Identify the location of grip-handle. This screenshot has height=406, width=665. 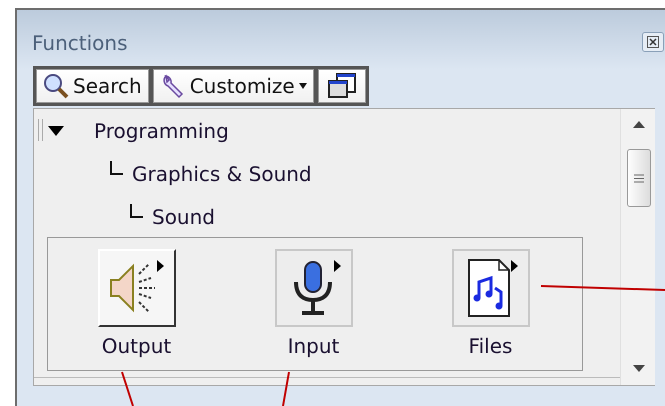
(40, 130).